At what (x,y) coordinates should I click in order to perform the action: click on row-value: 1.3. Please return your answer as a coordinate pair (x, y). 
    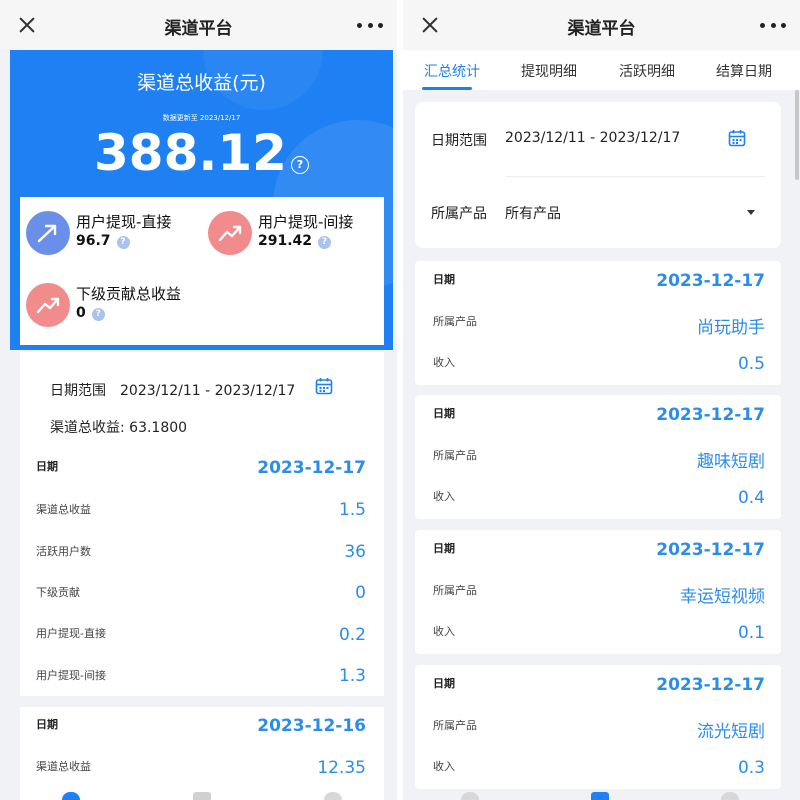
    Looking at the image, I should click on (352, 676).